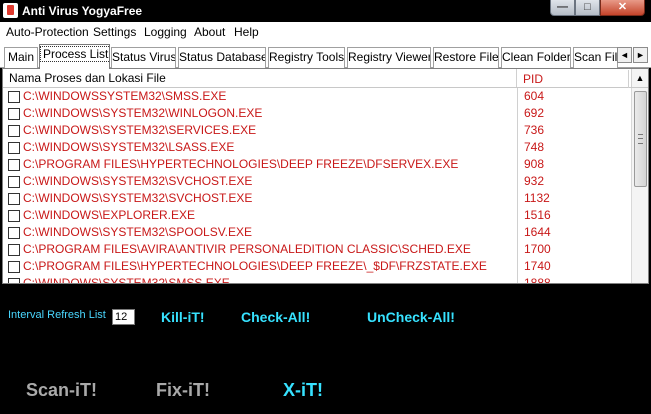  Describe the element at coordinates (639, 78) in the screenshot. I see `scroll-up-icon: ▲` at that location.